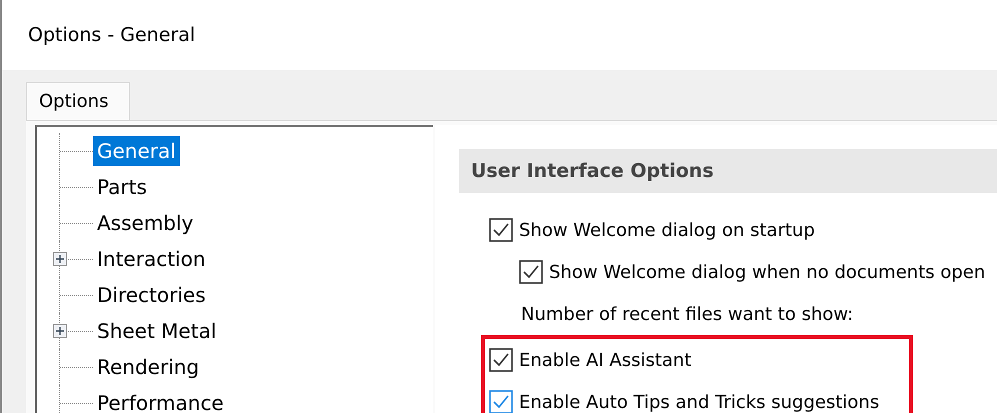 The width and height of the screenshot is (997, 413). I want to click on tree-item: Rendering, so click(148, 367).